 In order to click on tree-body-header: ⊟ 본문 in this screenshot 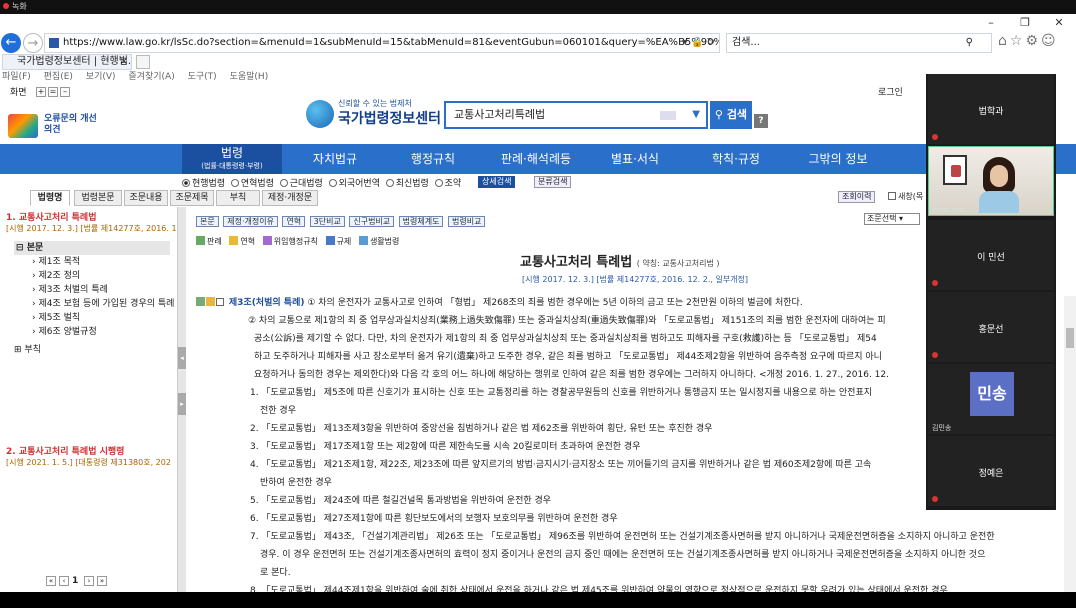, I will do `click(92, 248)`.